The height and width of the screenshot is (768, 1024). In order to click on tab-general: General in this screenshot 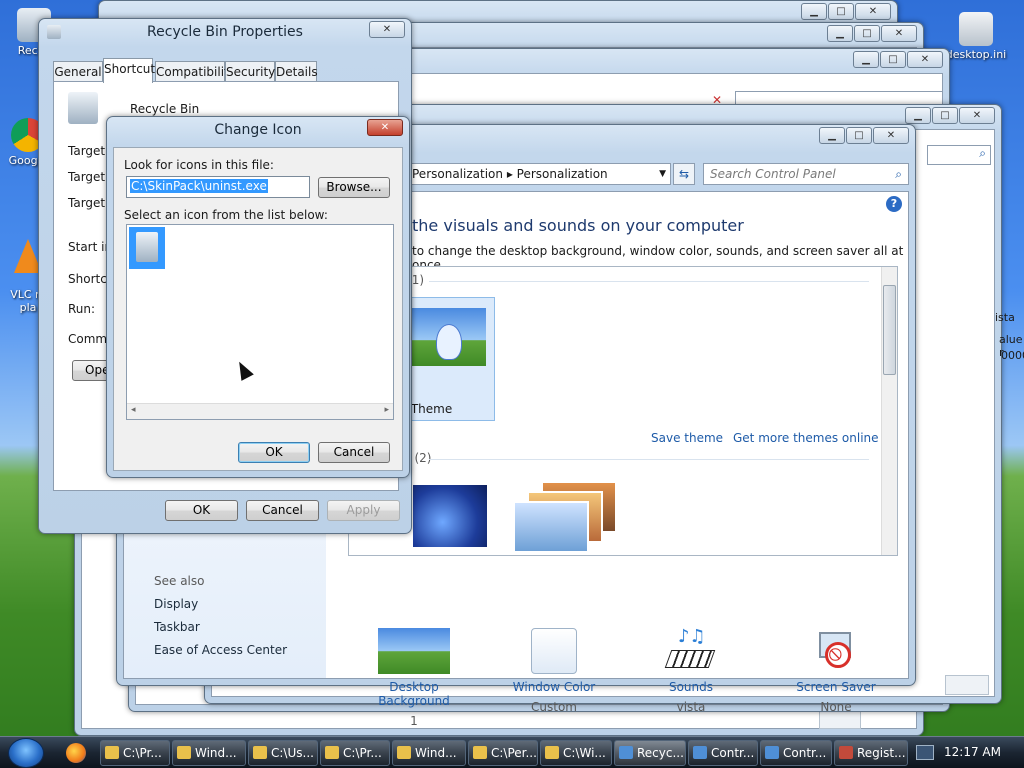, I will do `click(78, 71)`.